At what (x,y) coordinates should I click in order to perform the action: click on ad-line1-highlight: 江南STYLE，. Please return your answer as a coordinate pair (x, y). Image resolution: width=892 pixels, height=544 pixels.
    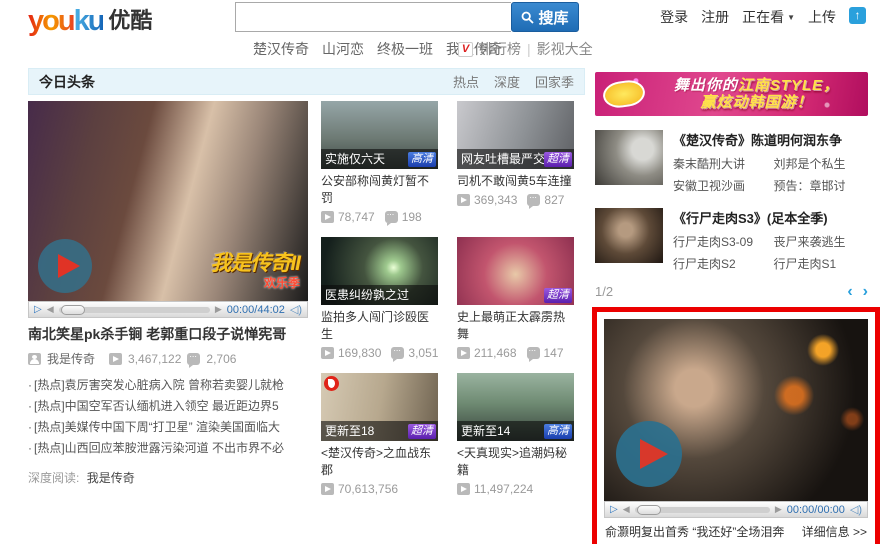
    Looking at the image, I should click on (788, 85).